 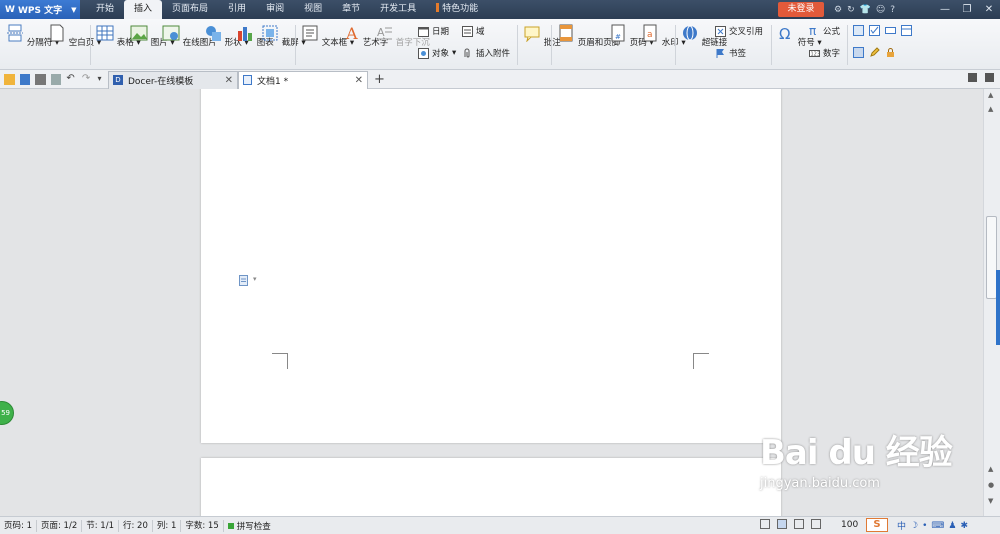 I want to click on tab-home: 开始, so click(x=105, y=9).